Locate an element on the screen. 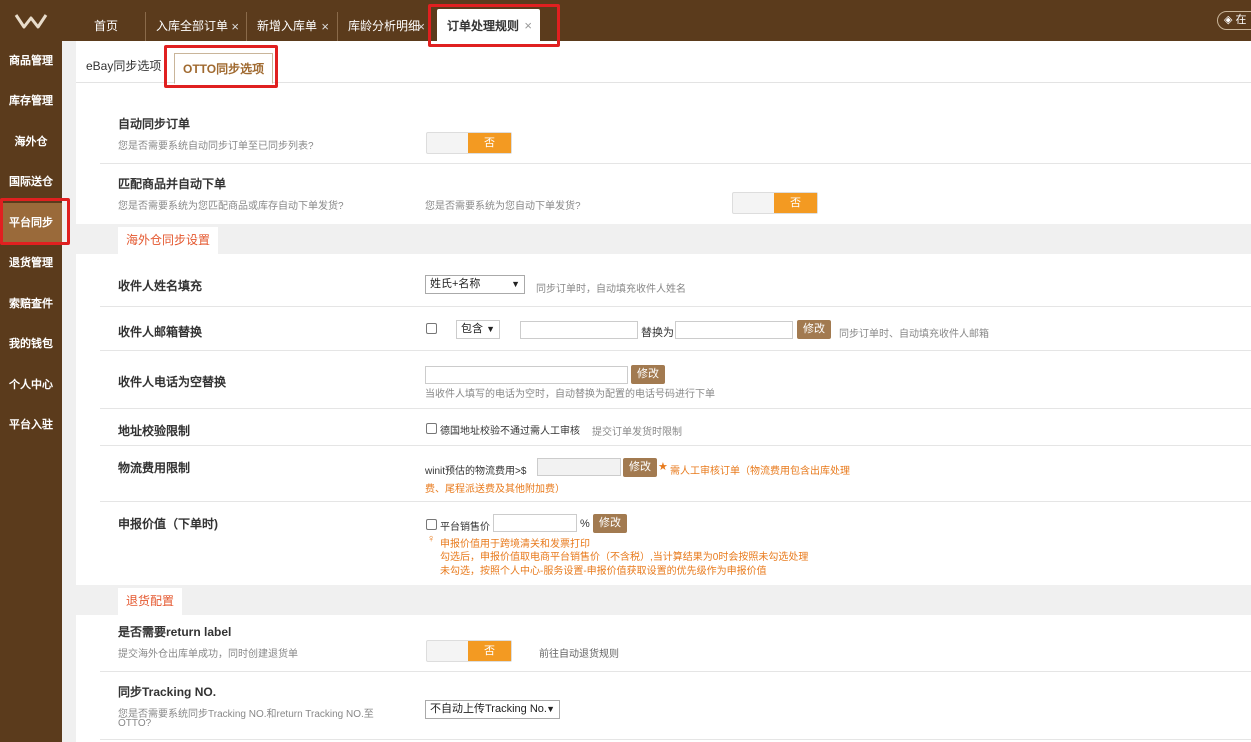 The image size is (1251, 742). tab-label: 入库全部订单 is located at coordinates (192, 26).